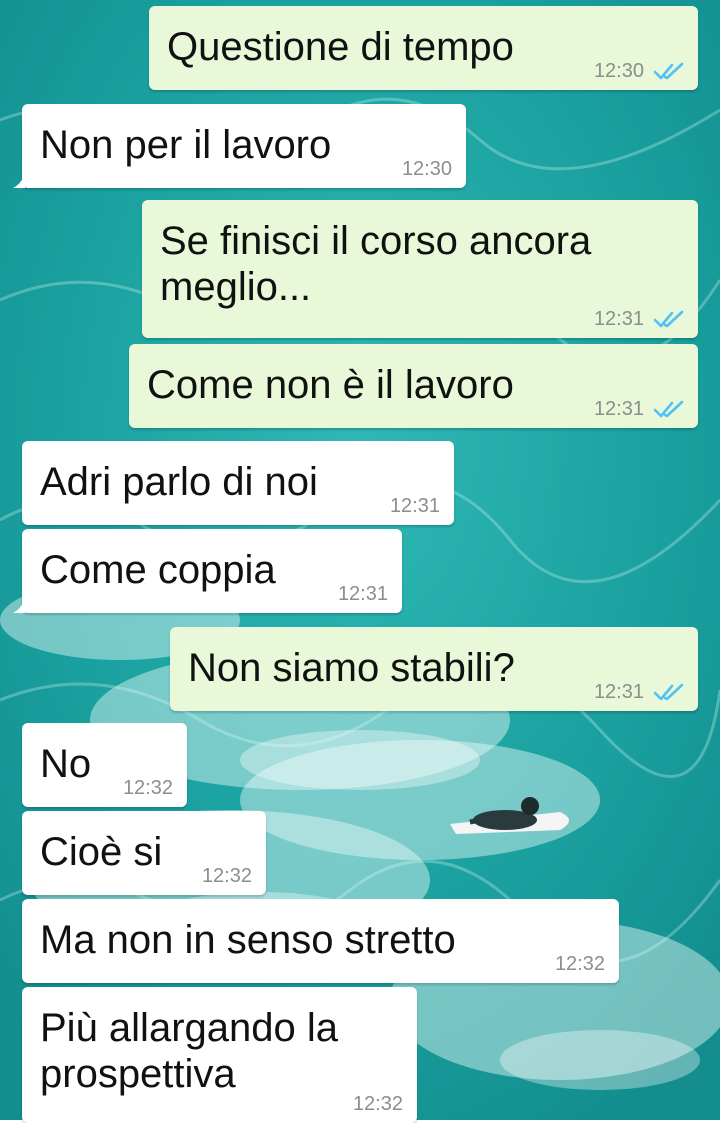 Image resolution: width=720 pixels, height=1123 pixels. What do you see at coordinates (104, 765) in the screenshot?
I see `message-bubble-incoming: No 12:32` at bounding box center [104, 765].